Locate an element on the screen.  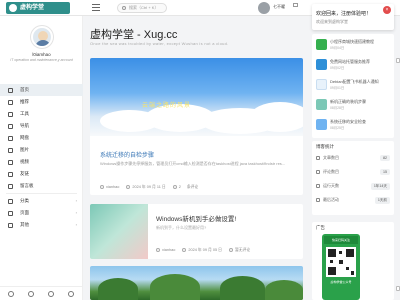
qr-footer: 虚构学堂公众号 is located at coordinates (341, 282).